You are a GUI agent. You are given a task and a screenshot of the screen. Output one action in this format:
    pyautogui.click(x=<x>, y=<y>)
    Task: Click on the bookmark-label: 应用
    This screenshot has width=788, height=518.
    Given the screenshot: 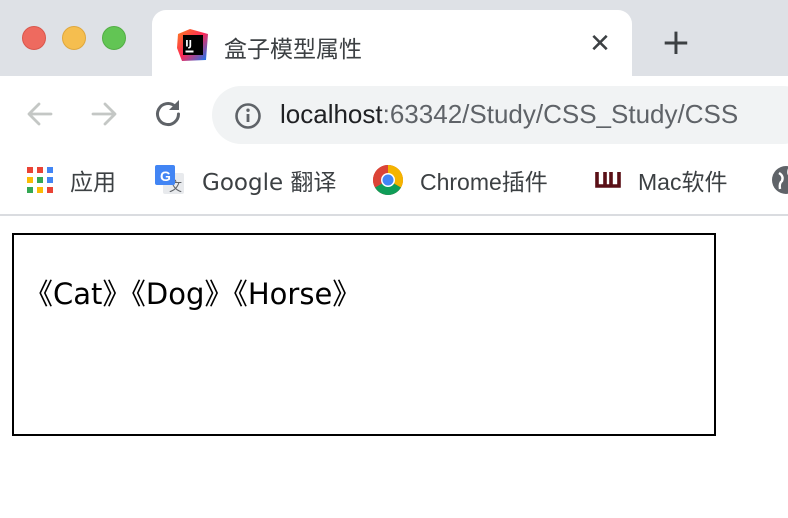 What is the action you would take?
    pyautogui.click(x=93, y=183)
    